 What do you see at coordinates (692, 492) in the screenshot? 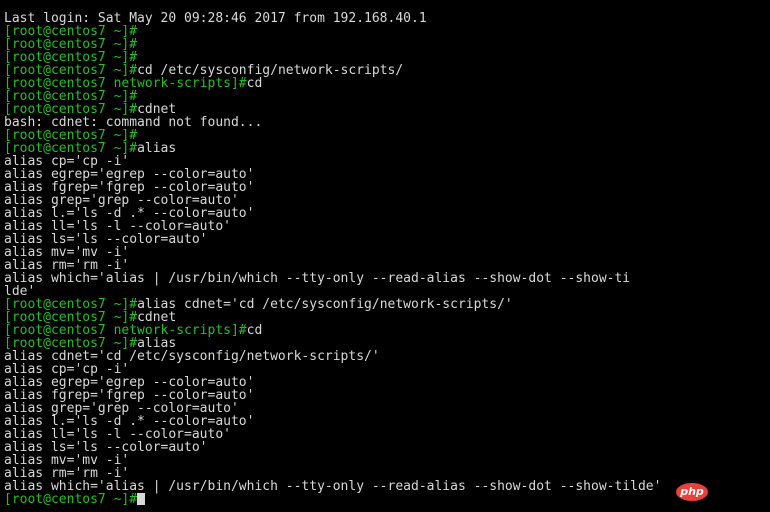
I see `php-watermark-logo: php` at bounding box center [692, 492].